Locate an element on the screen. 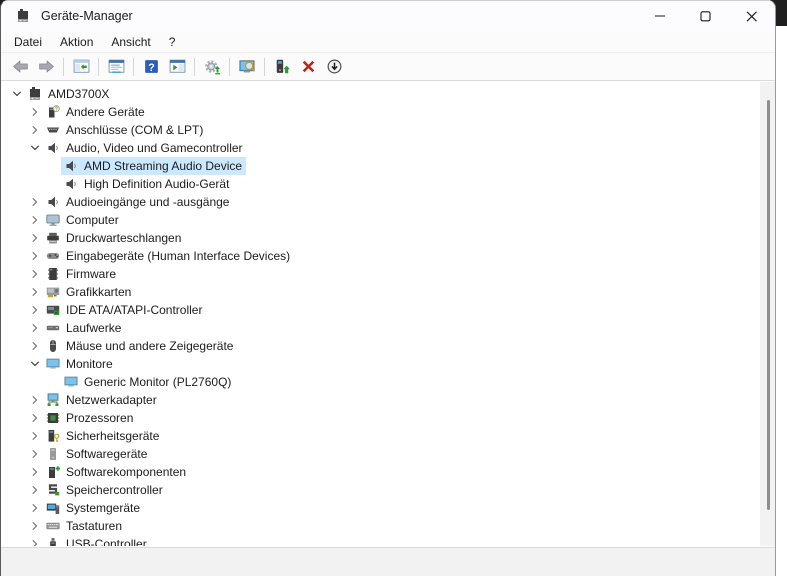 The image size is (787, 576). minimize-button is located at coordinates (660, 16).